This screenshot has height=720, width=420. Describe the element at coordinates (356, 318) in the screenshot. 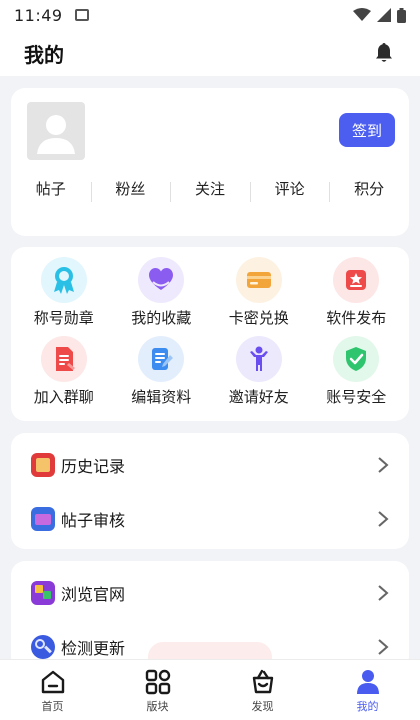

I see `grid-item-label: 软件发布` at that location.